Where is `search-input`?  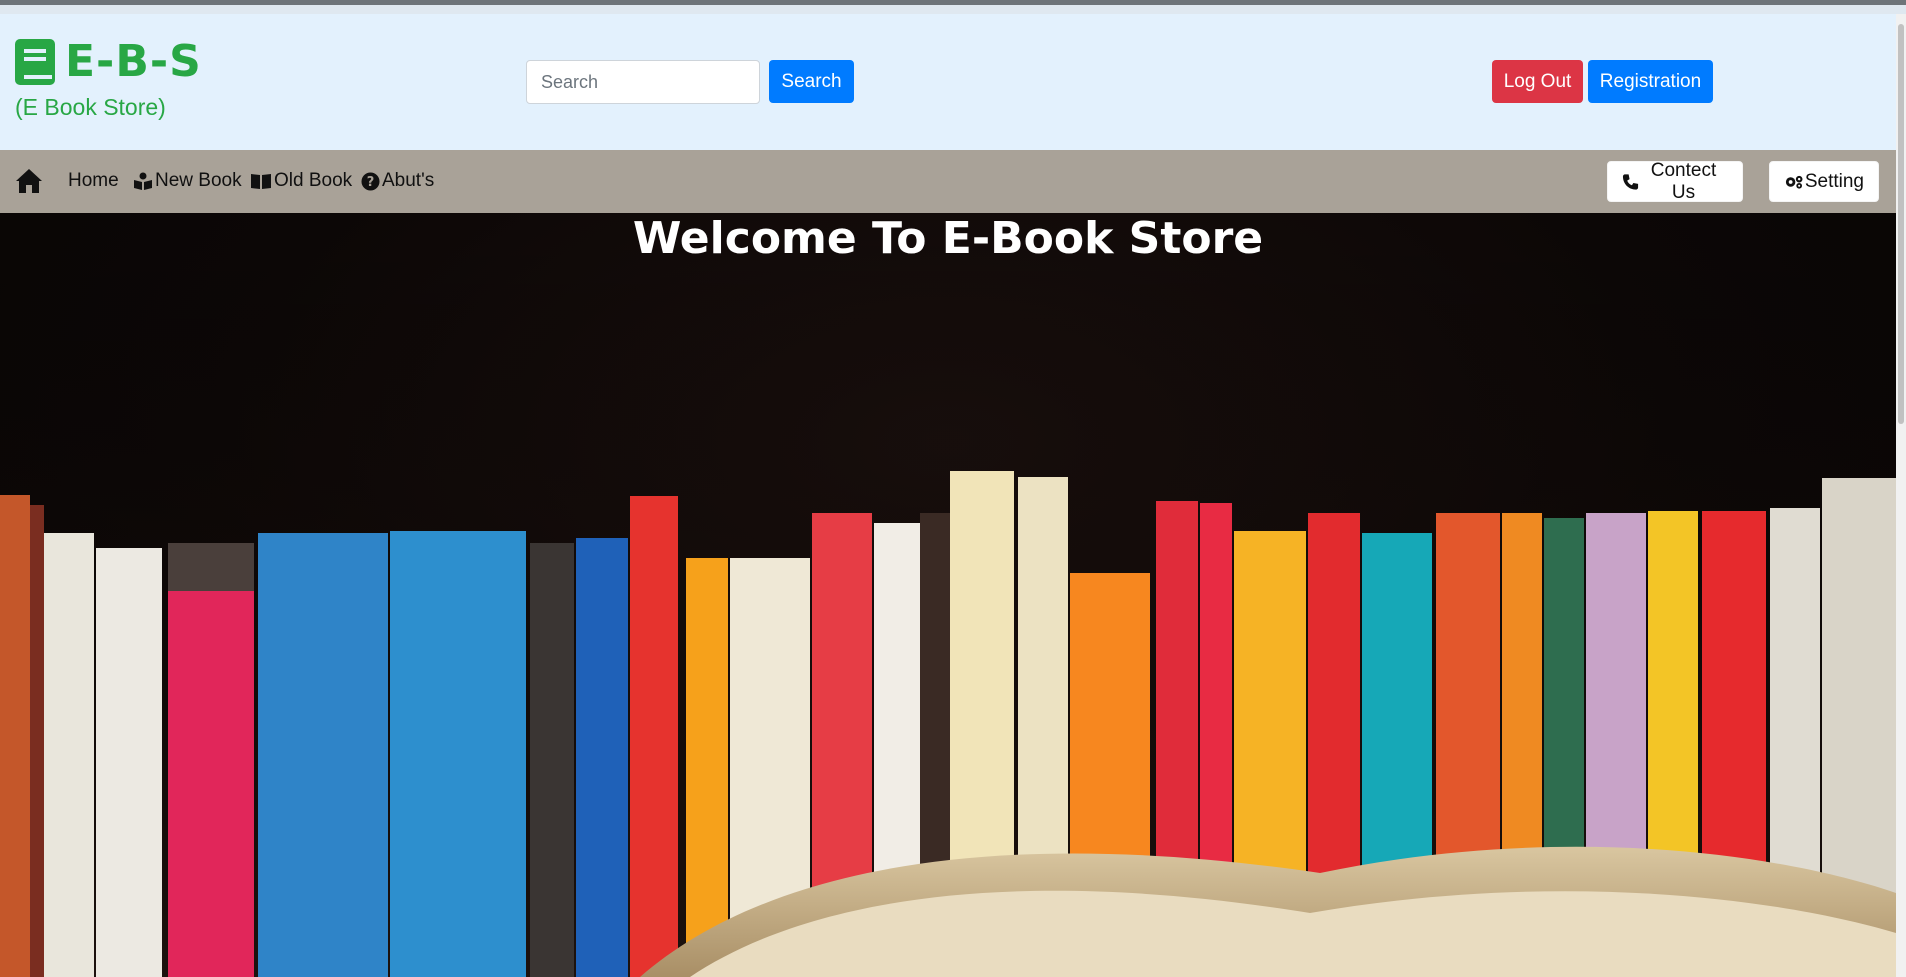 search-input is located at coordinates (643, 82).